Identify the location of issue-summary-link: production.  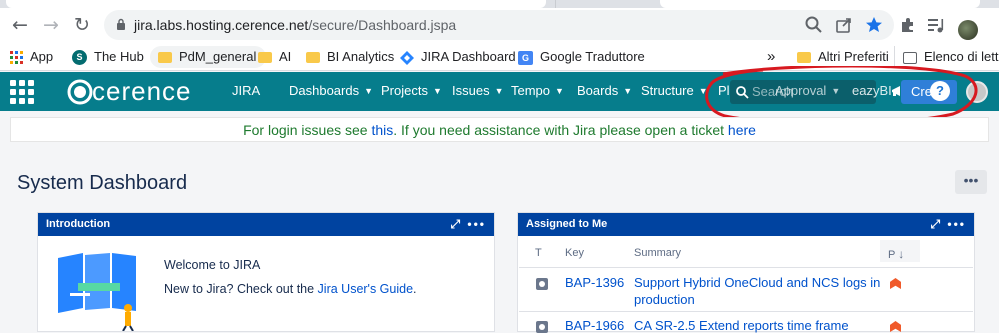
(664, 299).